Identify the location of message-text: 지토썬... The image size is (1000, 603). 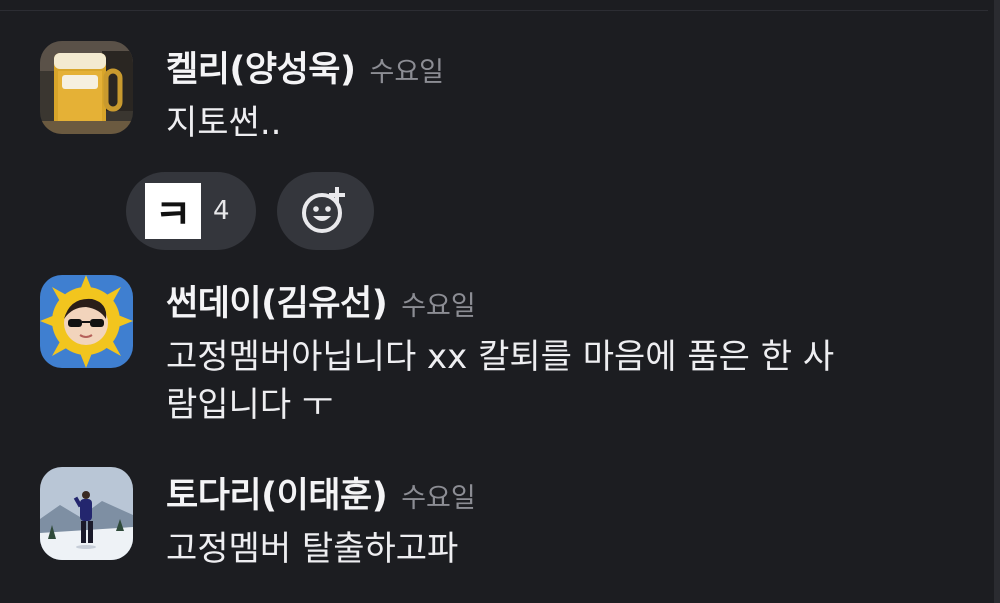
(224, 123).